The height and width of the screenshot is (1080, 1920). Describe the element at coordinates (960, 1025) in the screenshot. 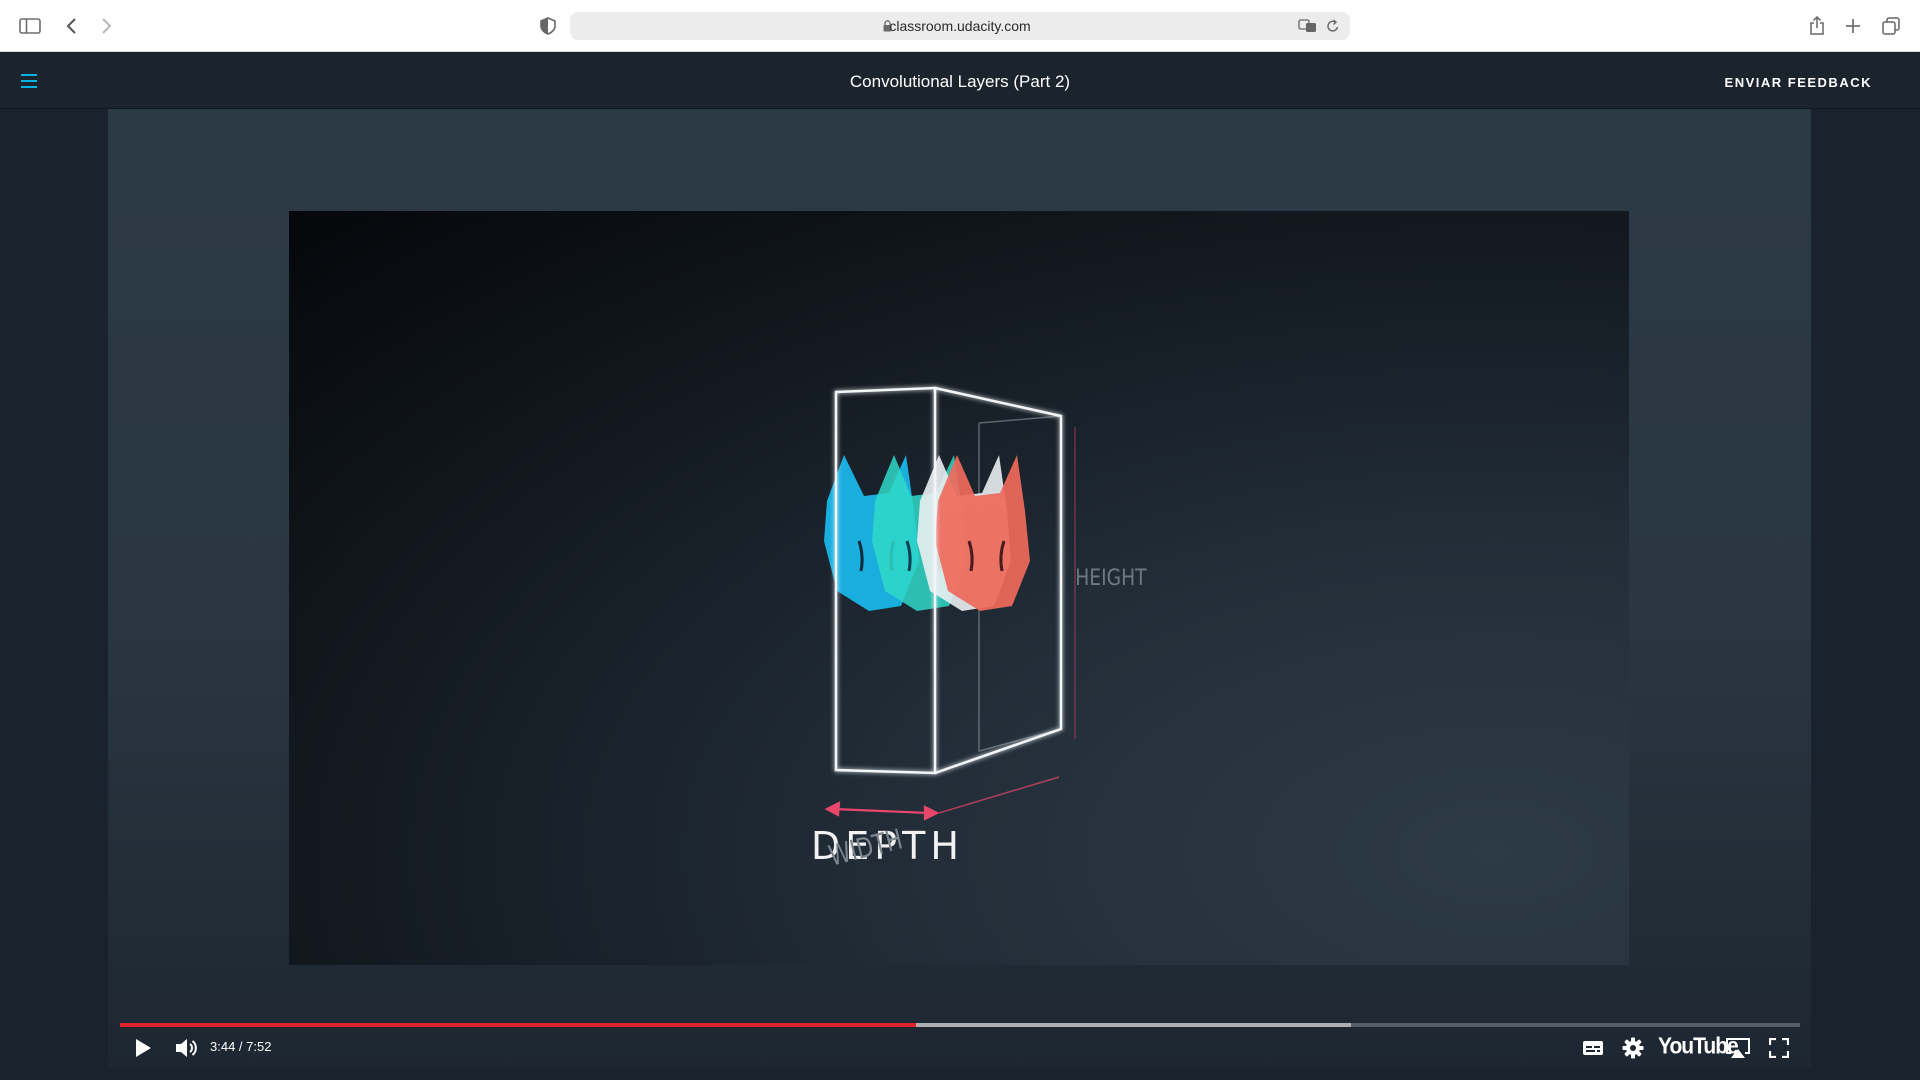

I see `video-progress-bar` at that location.